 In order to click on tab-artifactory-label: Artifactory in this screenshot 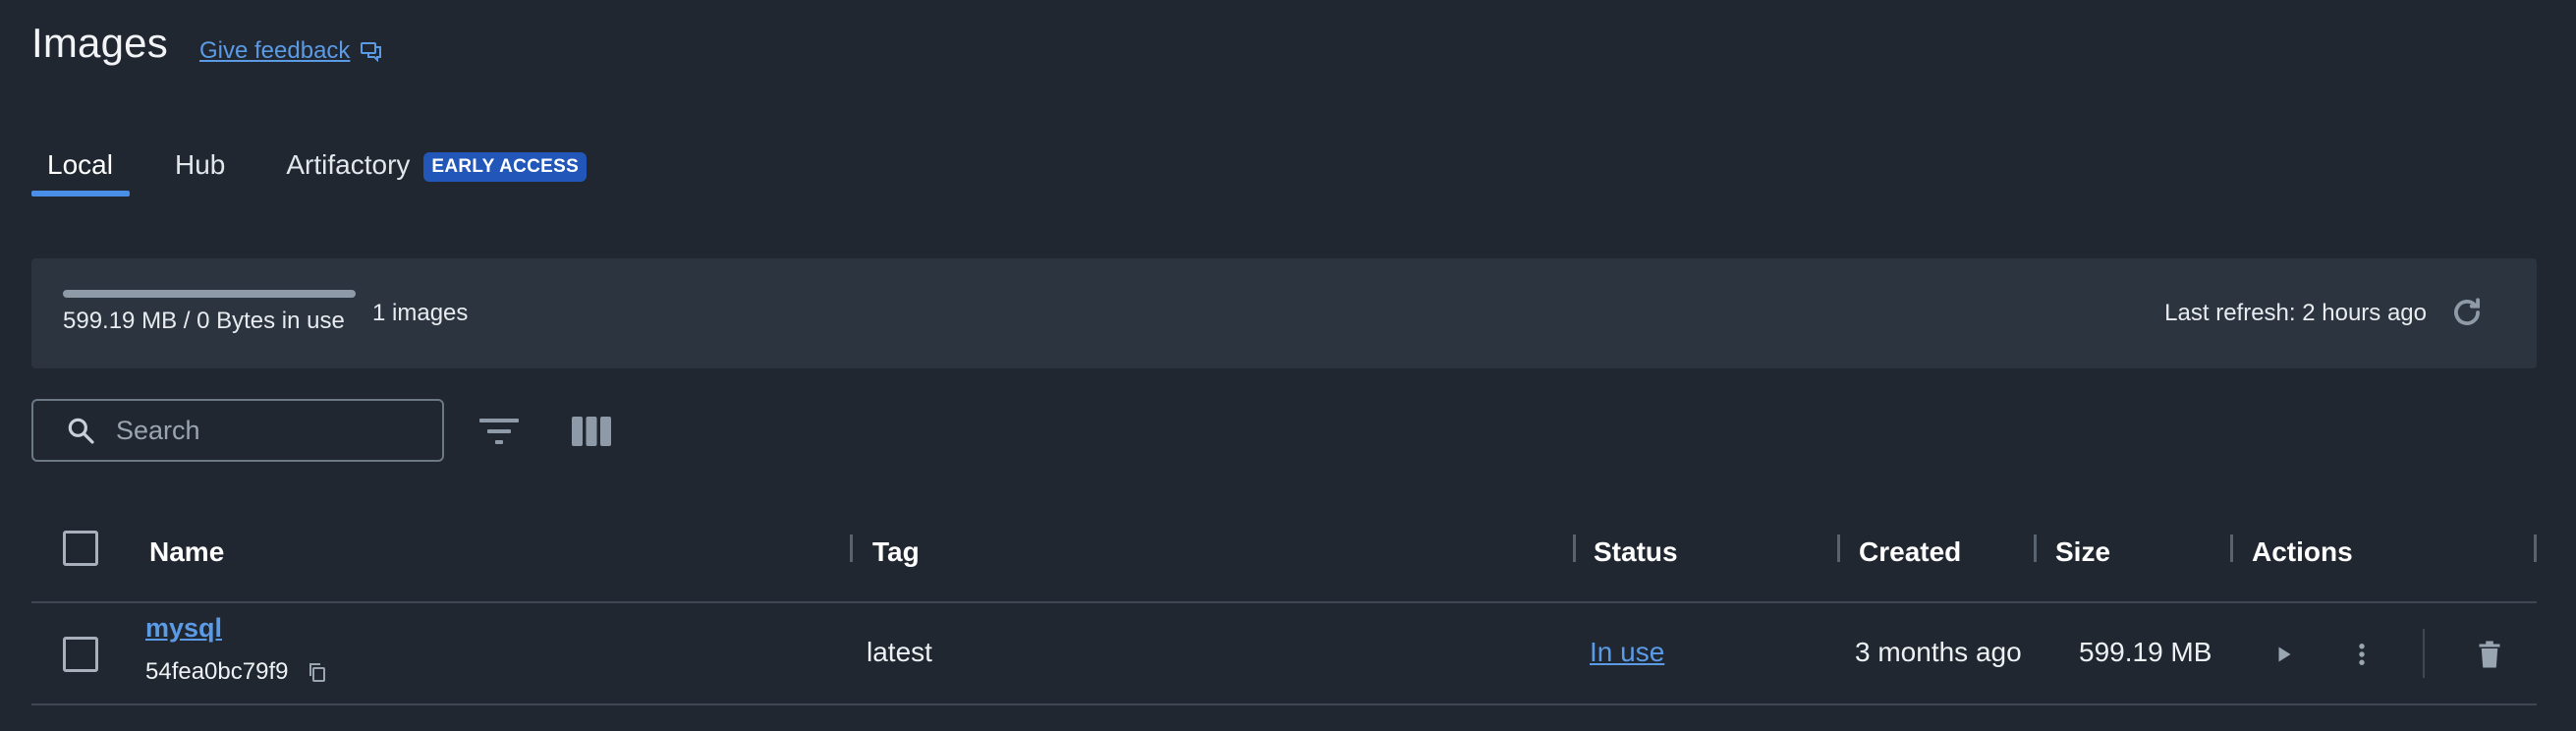, I will do `click(348, 165)`.